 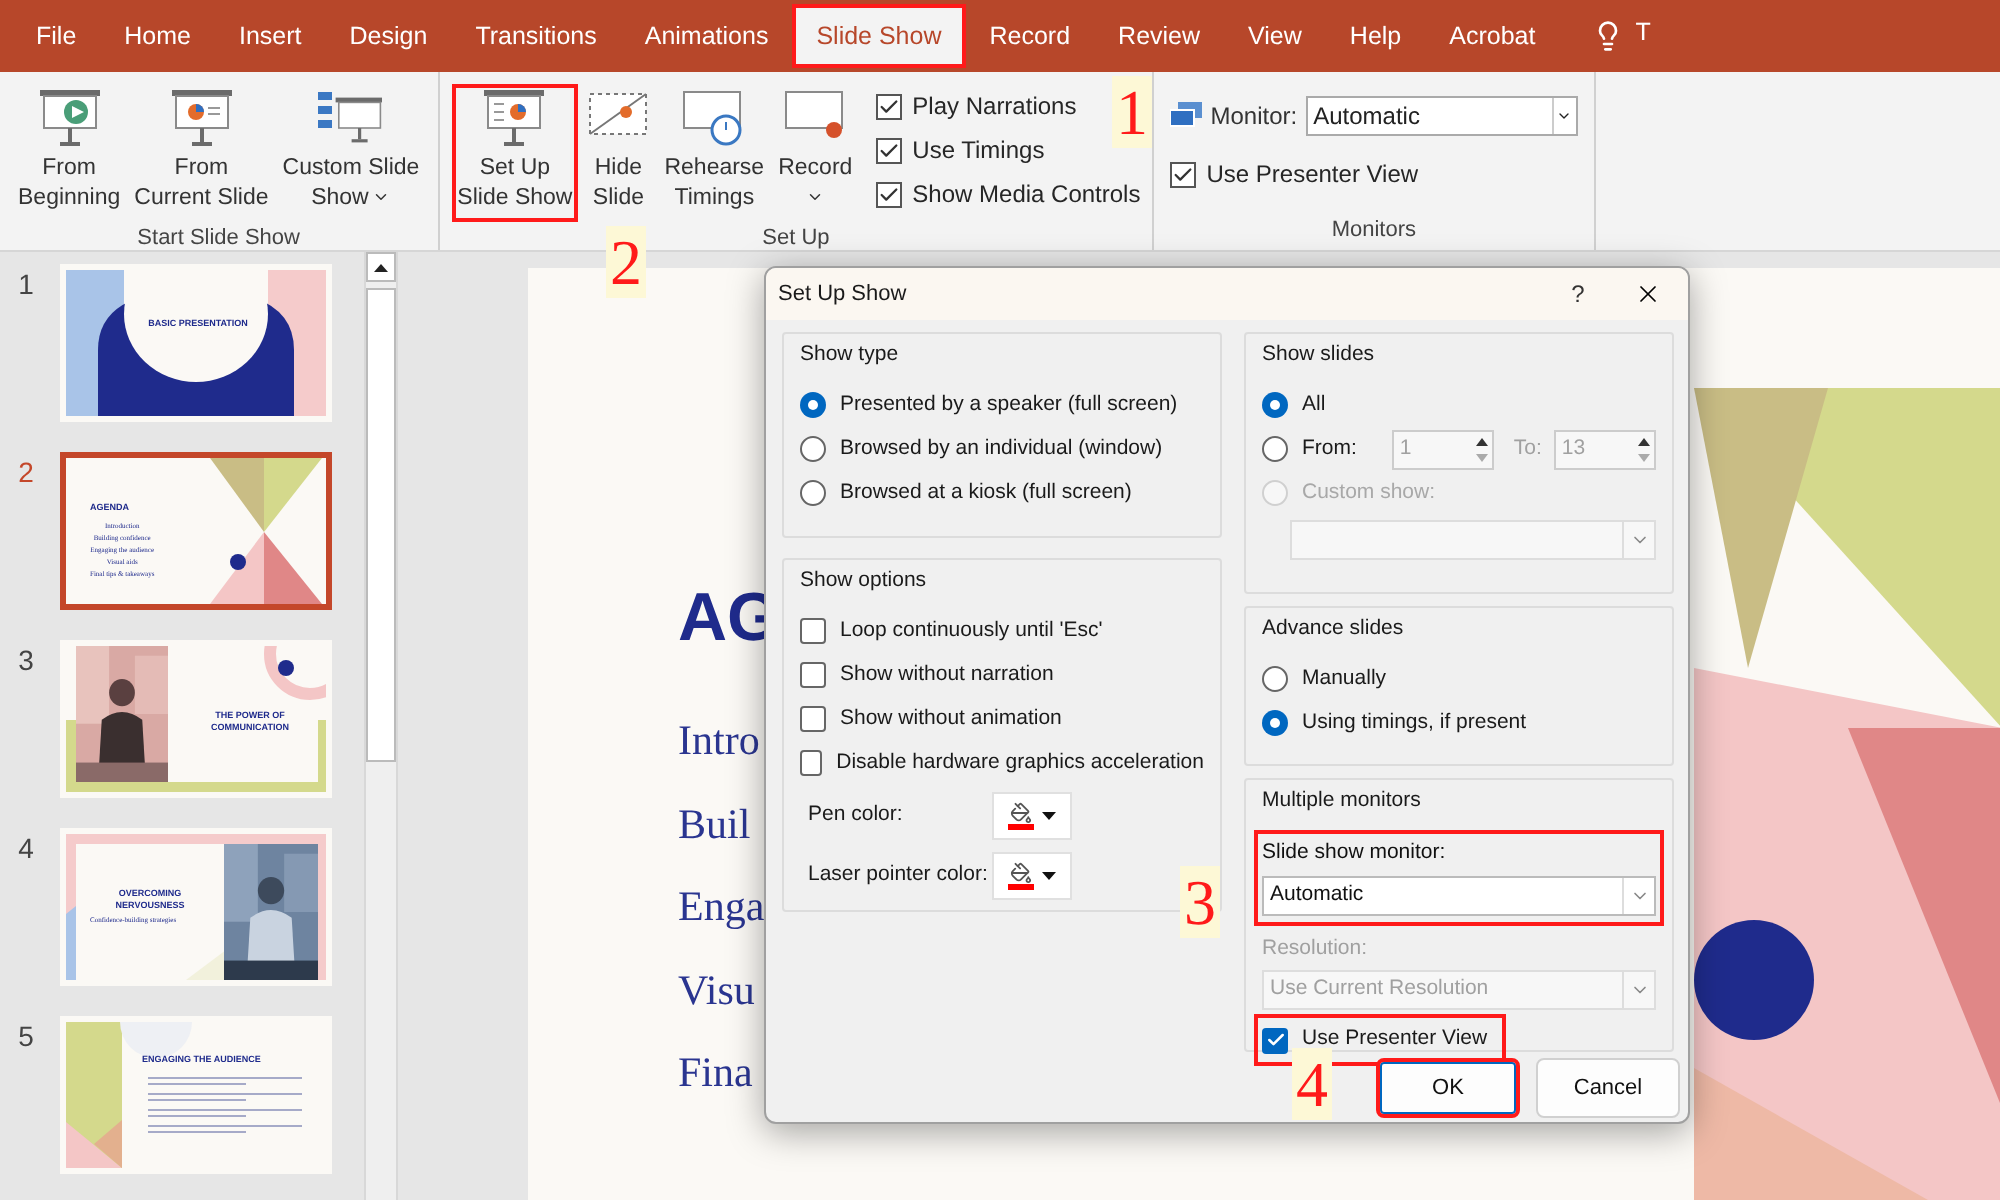 I want to click on clock-screen-icon, so click(x=714, y=118).